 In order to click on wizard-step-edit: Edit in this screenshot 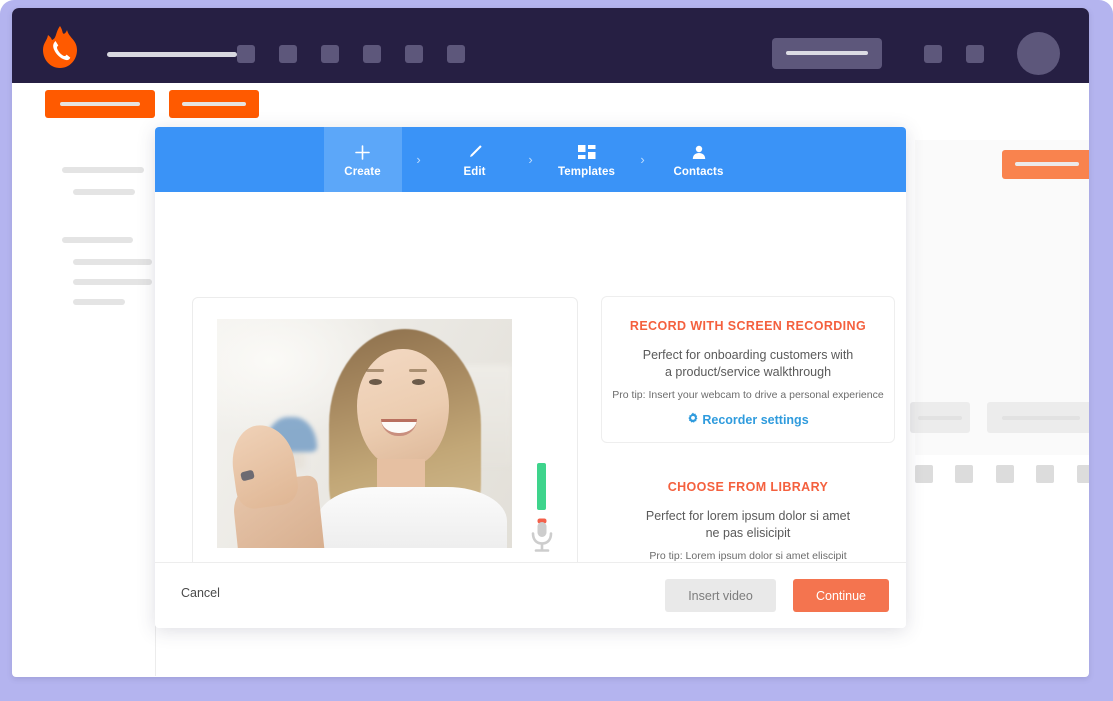, I will do `click(475, 159)`.